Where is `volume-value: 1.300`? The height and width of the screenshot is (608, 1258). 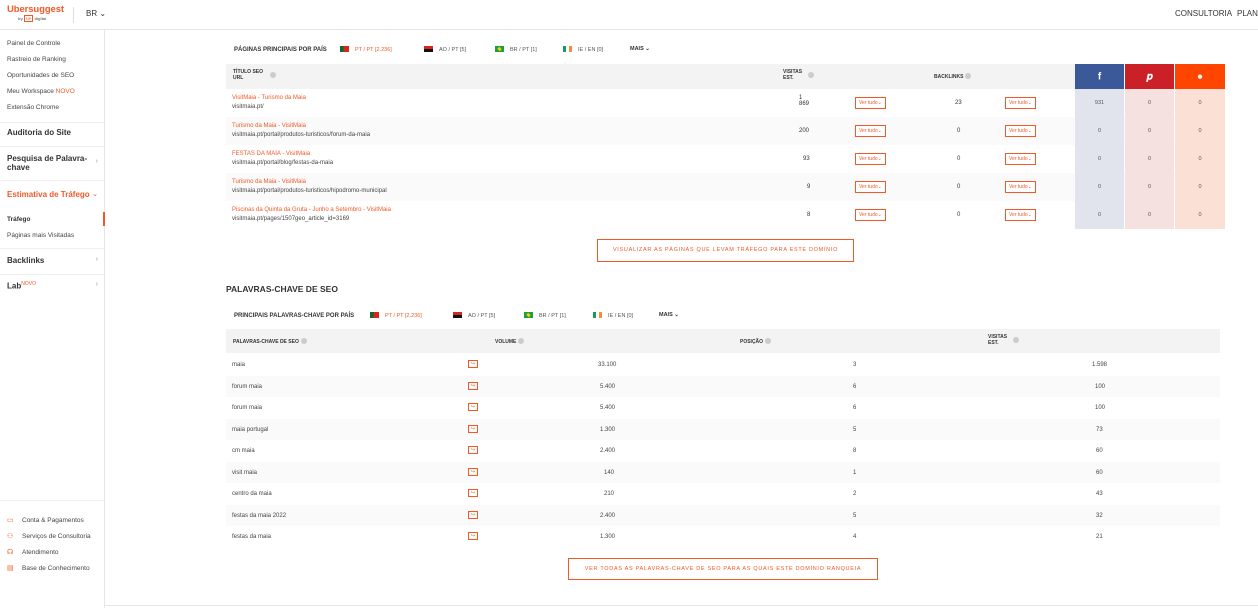
volume-value: 1.300 is located at coordinates (608, 537).